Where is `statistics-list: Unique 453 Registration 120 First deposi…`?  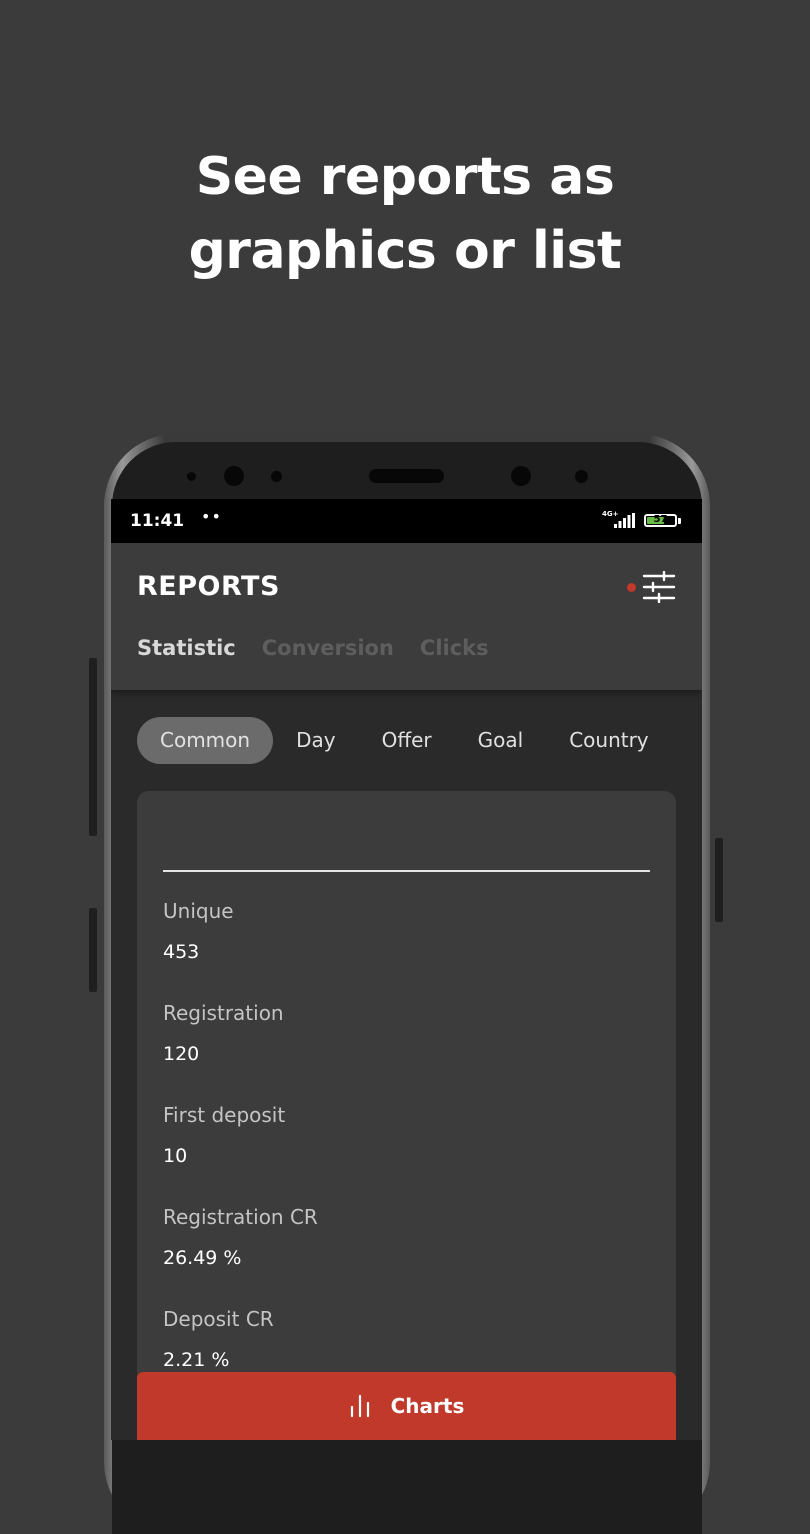 statistics-list: Unique 453 Registration 120 First deposi… is located at coordinates (240, 1154).